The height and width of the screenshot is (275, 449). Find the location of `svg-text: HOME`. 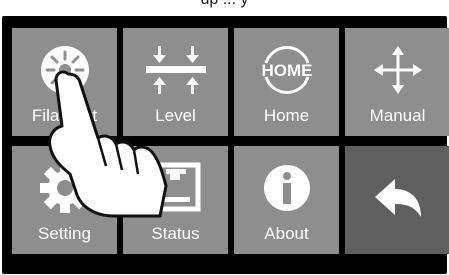

svg-text: HOME is located at coordinates (286, 70).